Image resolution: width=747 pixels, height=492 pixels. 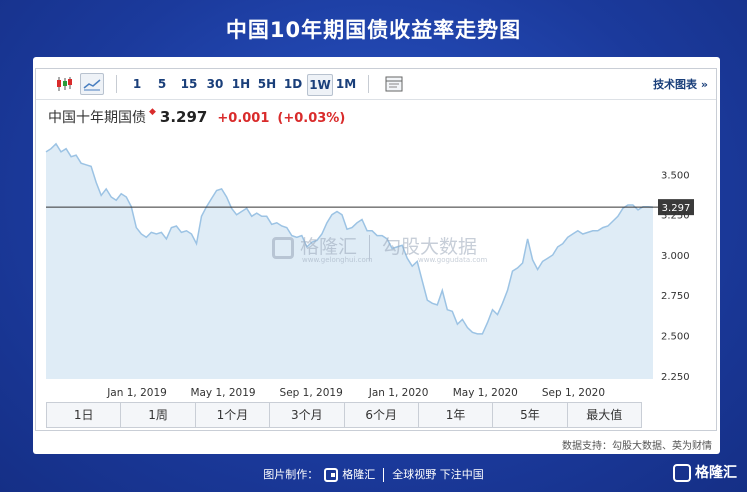 I want to click on data-source: 数据支持：勾股大数据、英为财情, so click(x=637, y=446).